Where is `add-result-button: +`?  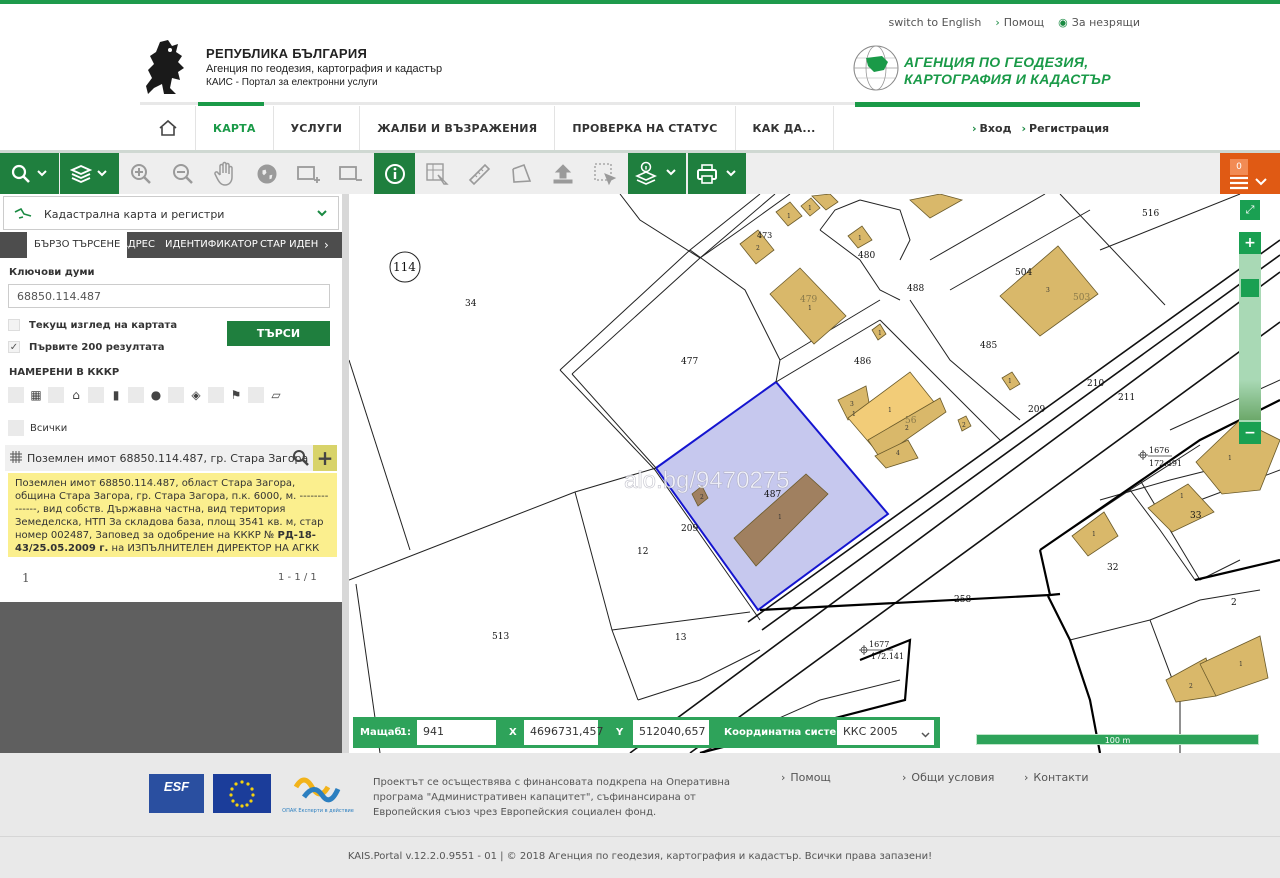
add-result-button: + is located at coordinates (325, 458).